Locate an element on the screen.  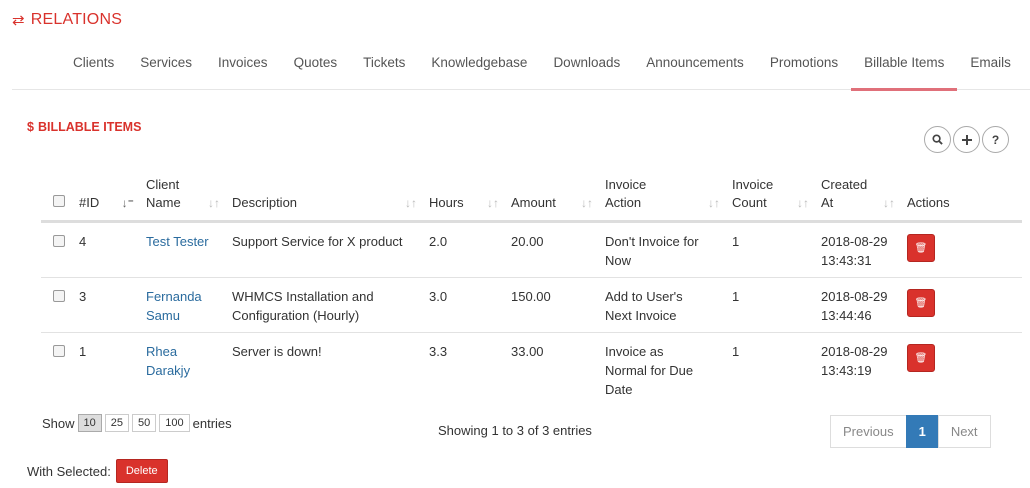
col-description: Description ↓↑ is located at coordinates (324, 197).